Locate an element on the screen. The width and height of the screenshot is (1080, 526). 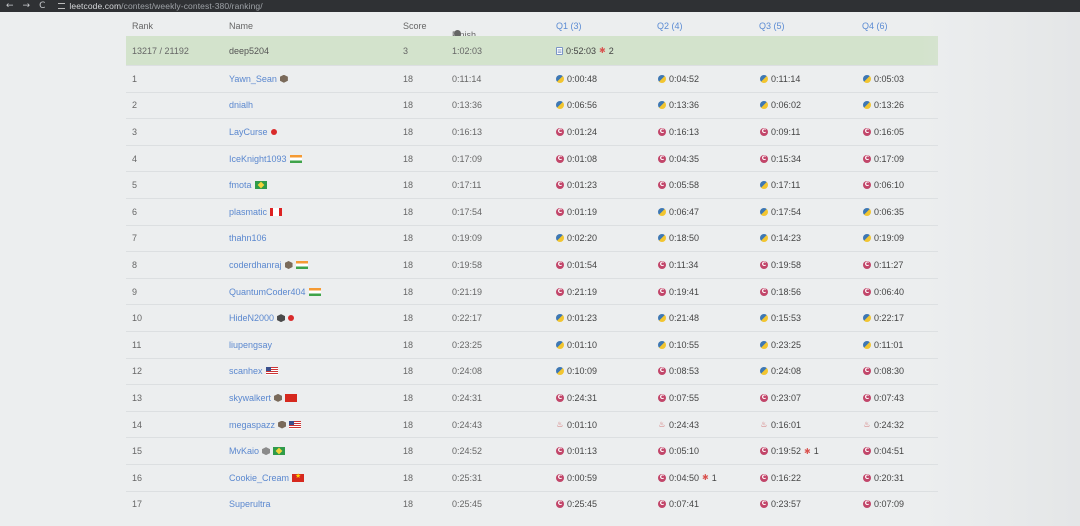
reload-icon: C is located at coordinates (42, 6).